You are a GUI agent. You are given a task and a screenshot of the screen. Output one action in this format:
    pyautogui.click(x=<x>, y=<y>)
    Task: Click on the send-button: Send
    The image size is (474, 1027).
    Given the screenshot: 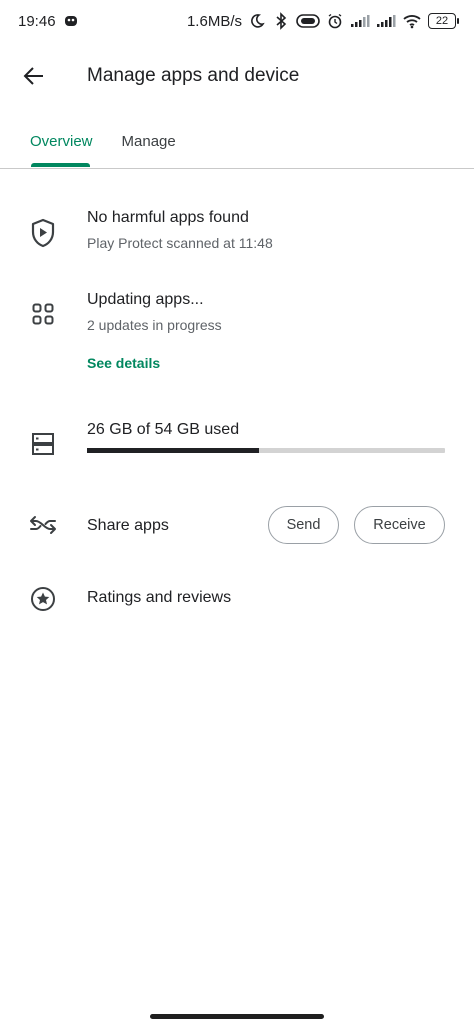 What is the action you would take?
    pyautogui.click(x=303, y=525)
    